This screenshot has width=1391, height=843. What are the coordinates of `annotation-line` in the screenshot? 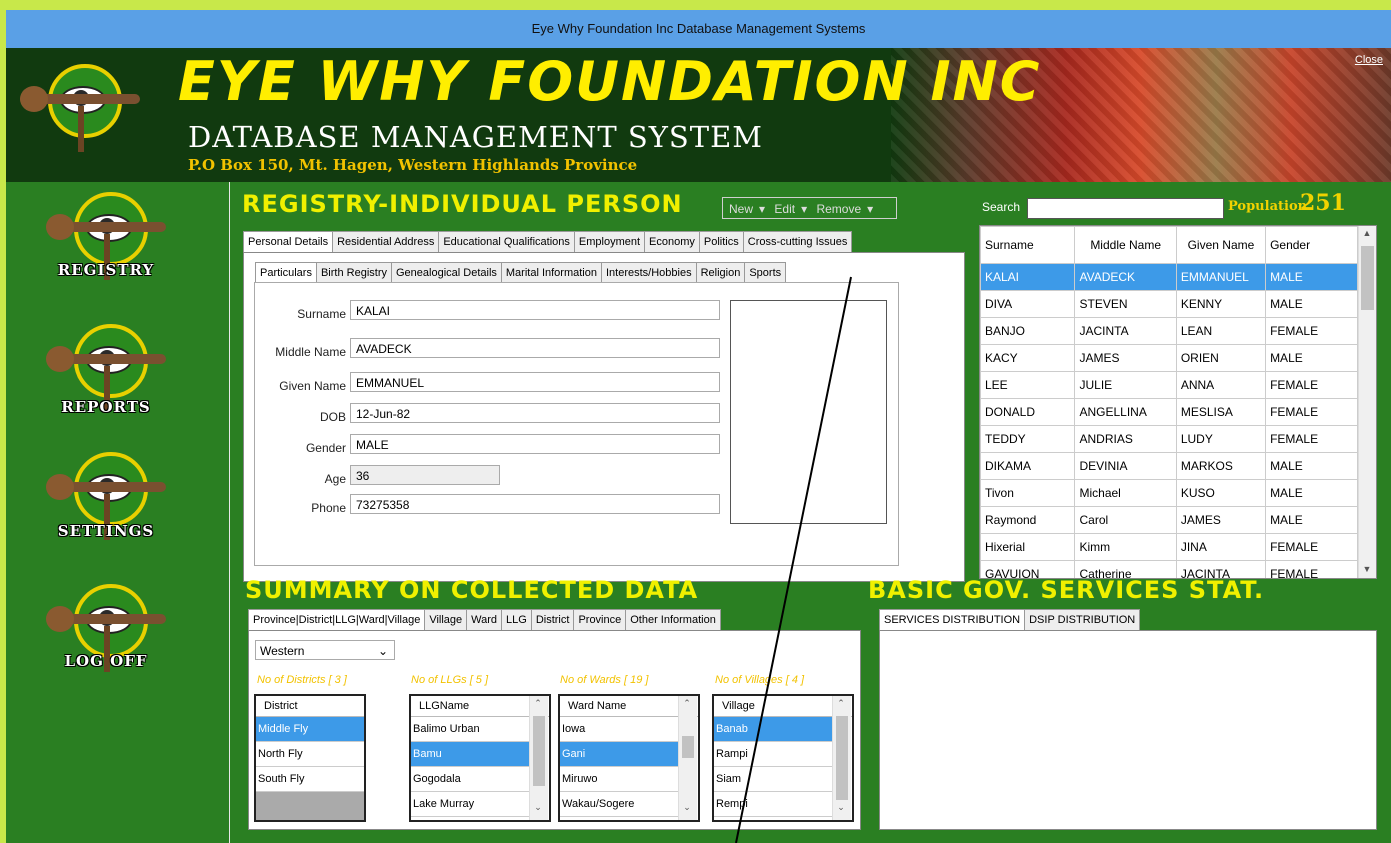 It's located at (793, 559).